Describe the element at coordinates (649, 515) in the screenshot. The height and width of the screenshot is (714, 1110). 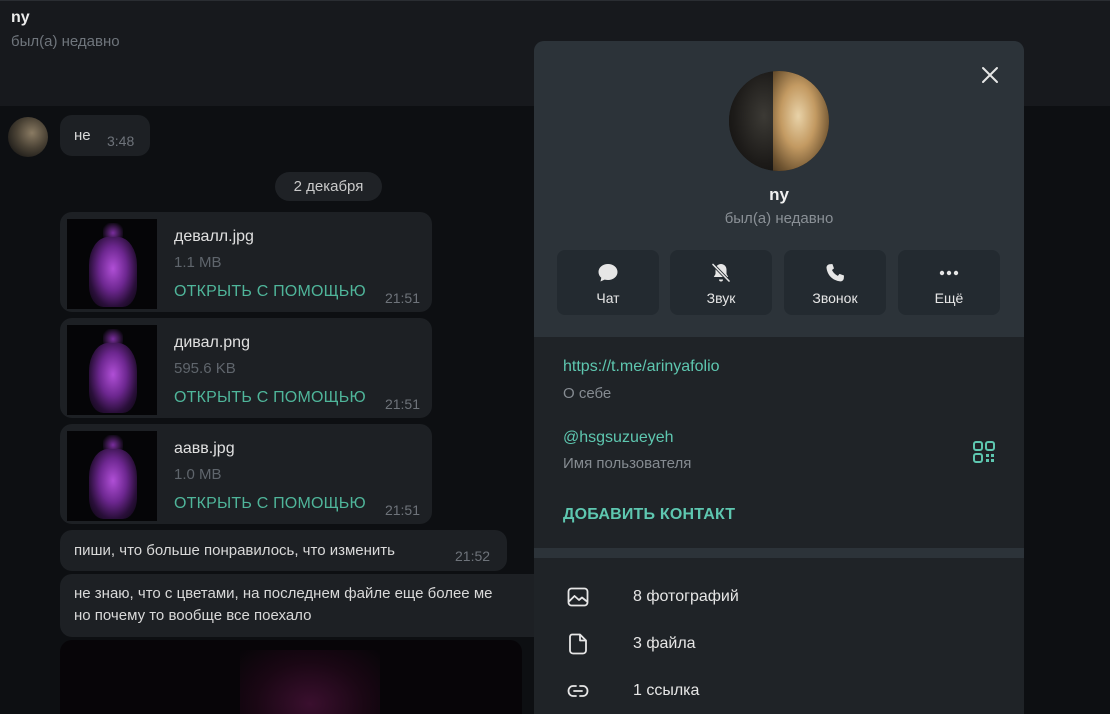
I see `add-contact-button: ДОБАВИТЬ КОНТАКТ` at that location.